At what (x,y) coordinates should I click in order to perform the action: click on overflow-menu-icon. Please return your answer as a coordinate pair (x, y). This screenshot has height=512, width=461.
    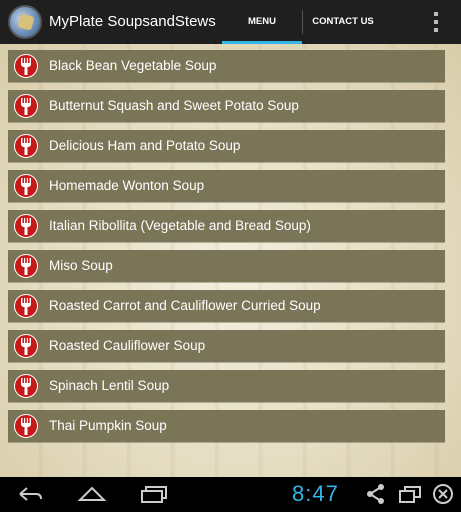
    Looking at the image, I should click on (436, 22).